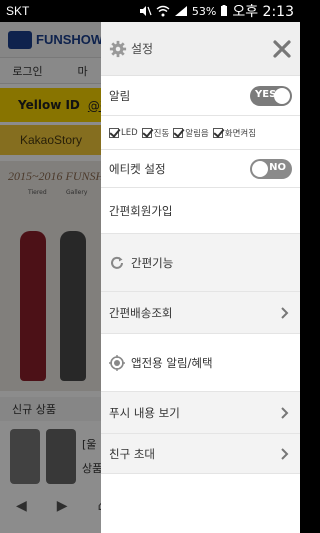 This screenshot has height=533, width=320. Describe the element at coordinates (172, 362) in the screenshot. I see `app-alarm-label: 앱전용 알림/혜택` at that location.